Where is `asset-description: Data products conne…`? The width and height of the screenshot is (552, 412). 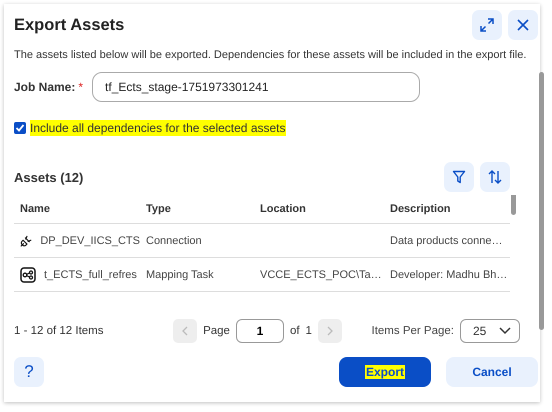 asset-description: Data products conne… is located at coordinates (446, 240).